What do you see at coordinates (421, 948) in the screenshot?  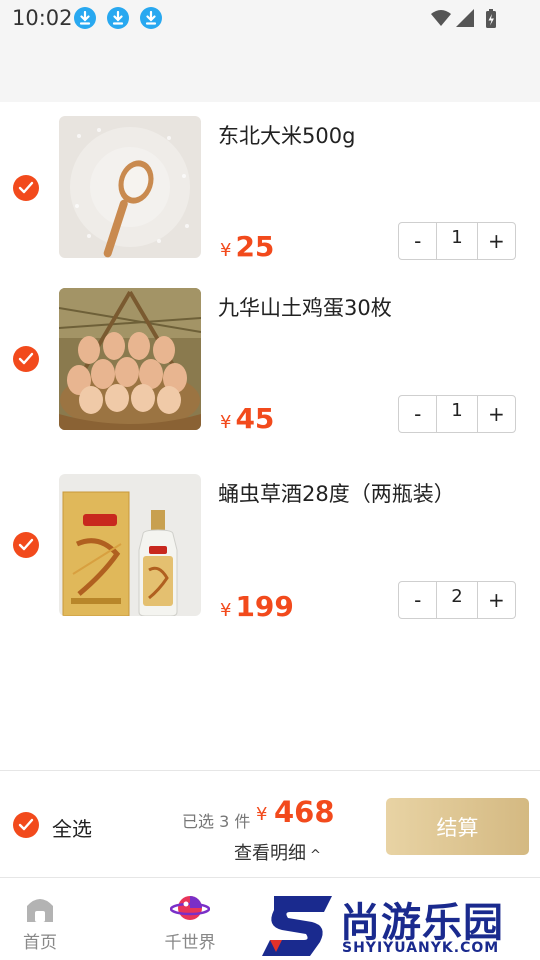 I see `watermark-subtitle: SHYIYUANYK.COM` at bounding box center [421, 948].